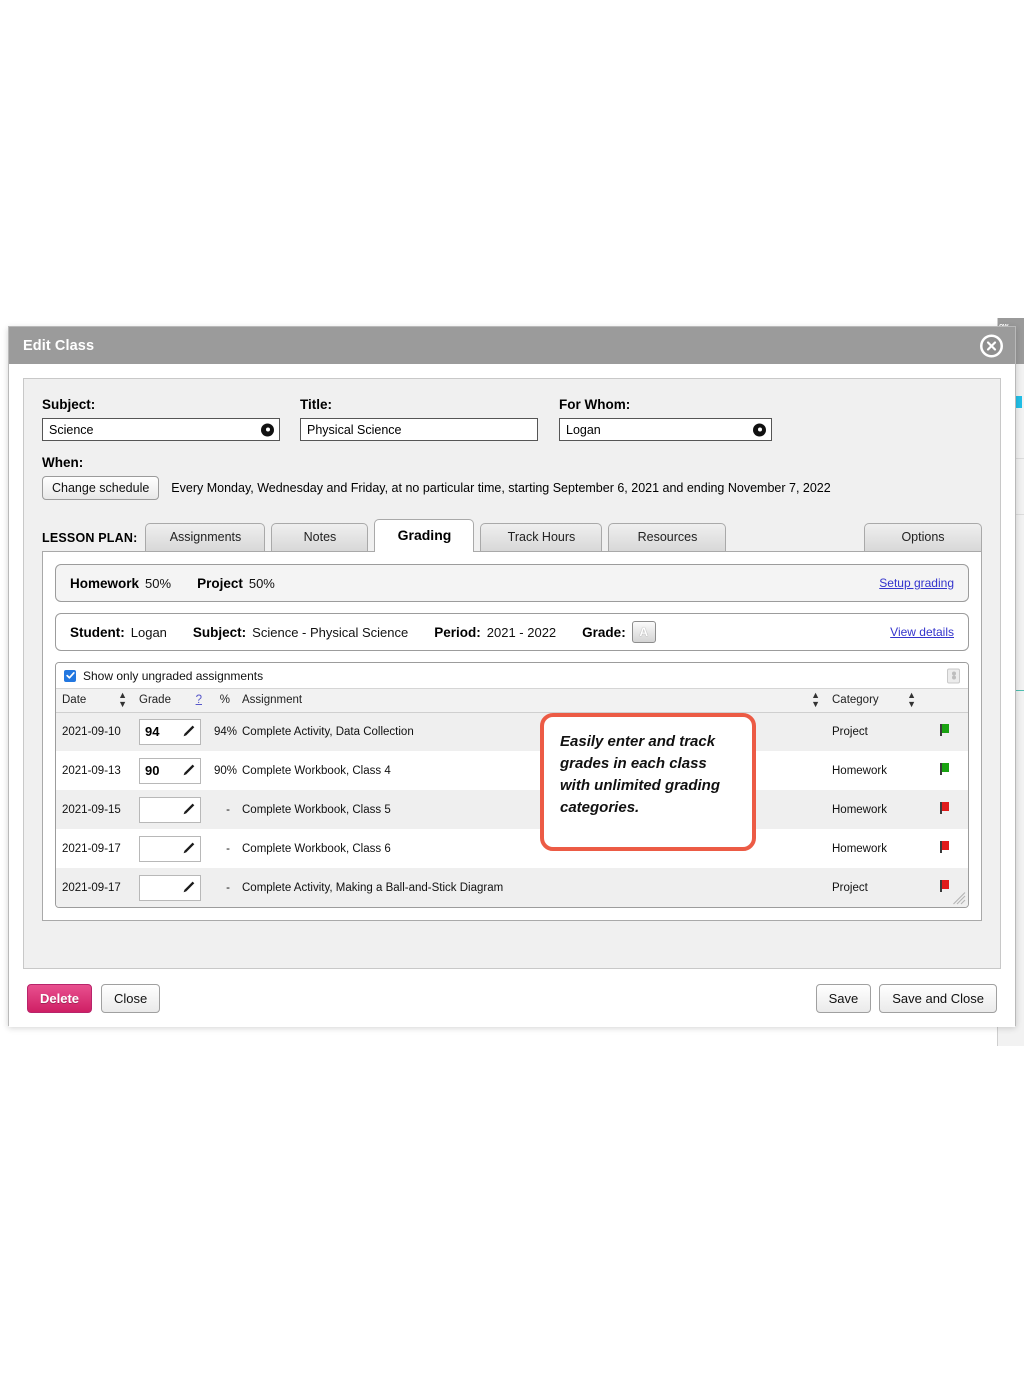  Describe the element at coordinates (131, 998) in the screenshot. I see `close-button: Close` at that location.